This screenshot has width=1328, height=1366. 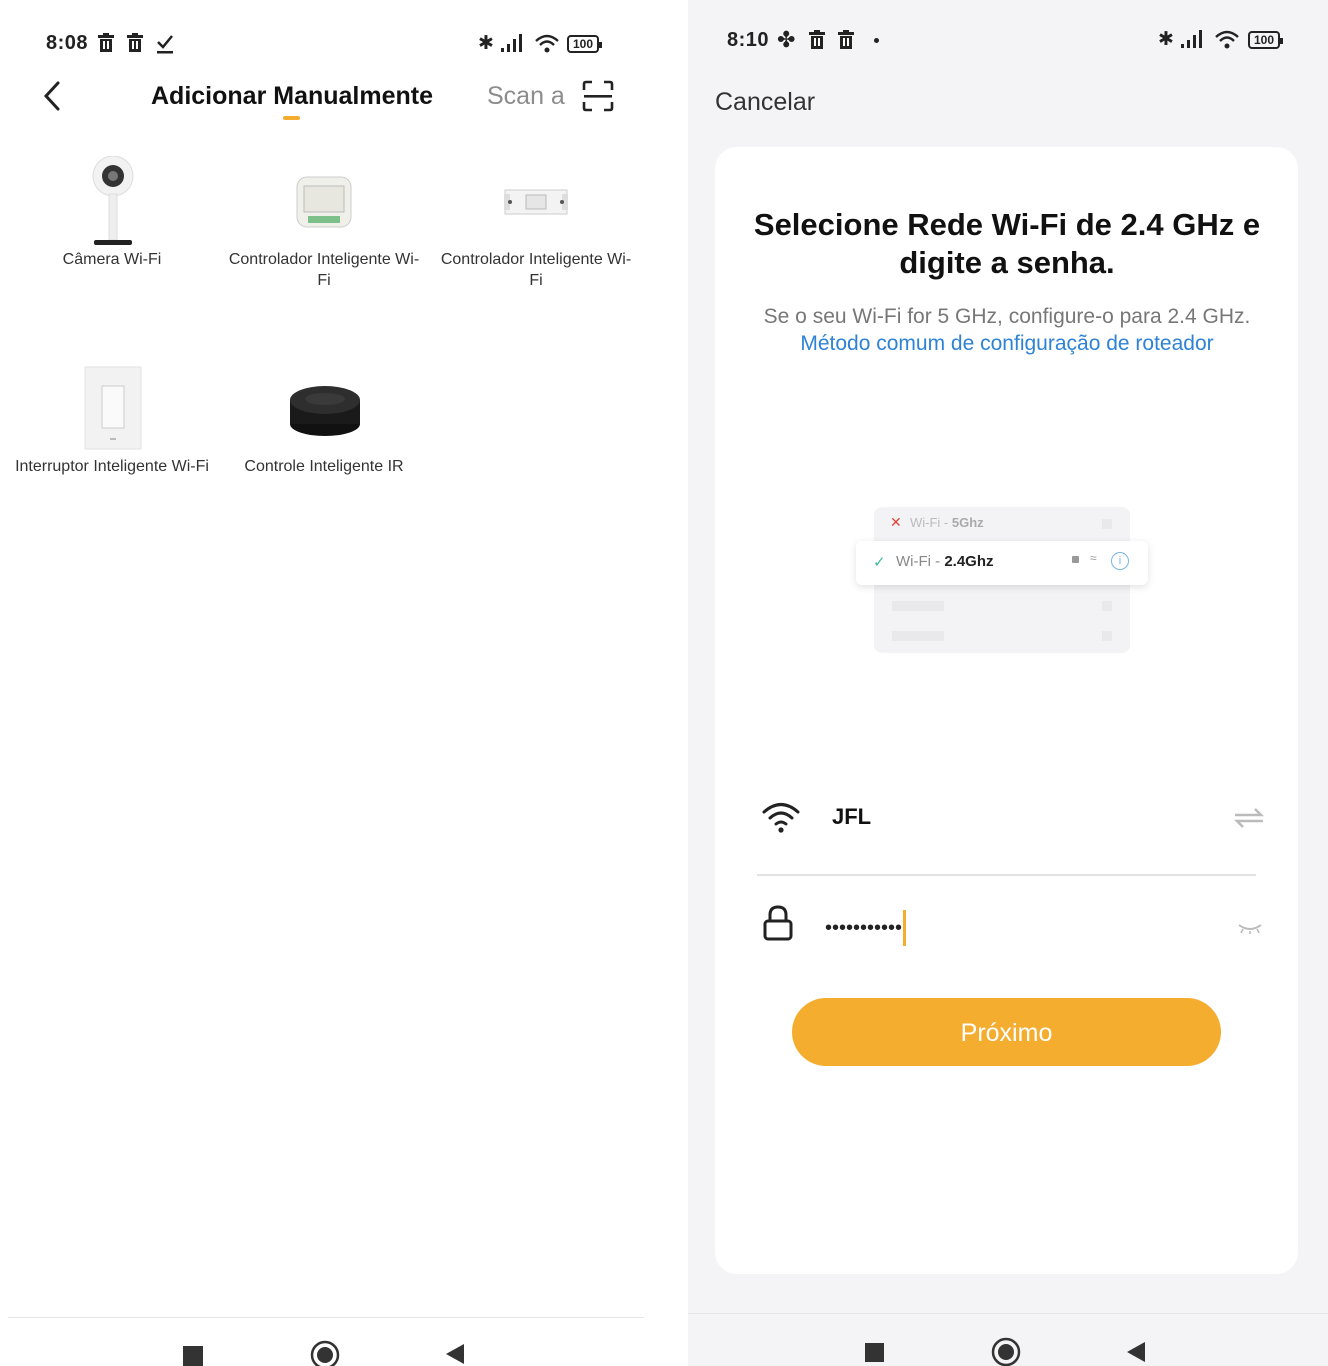 What do you see at coordinates (896, 522) in the screenshot?
I see `cross-icon: ✕` at bounding box center [896, 522].